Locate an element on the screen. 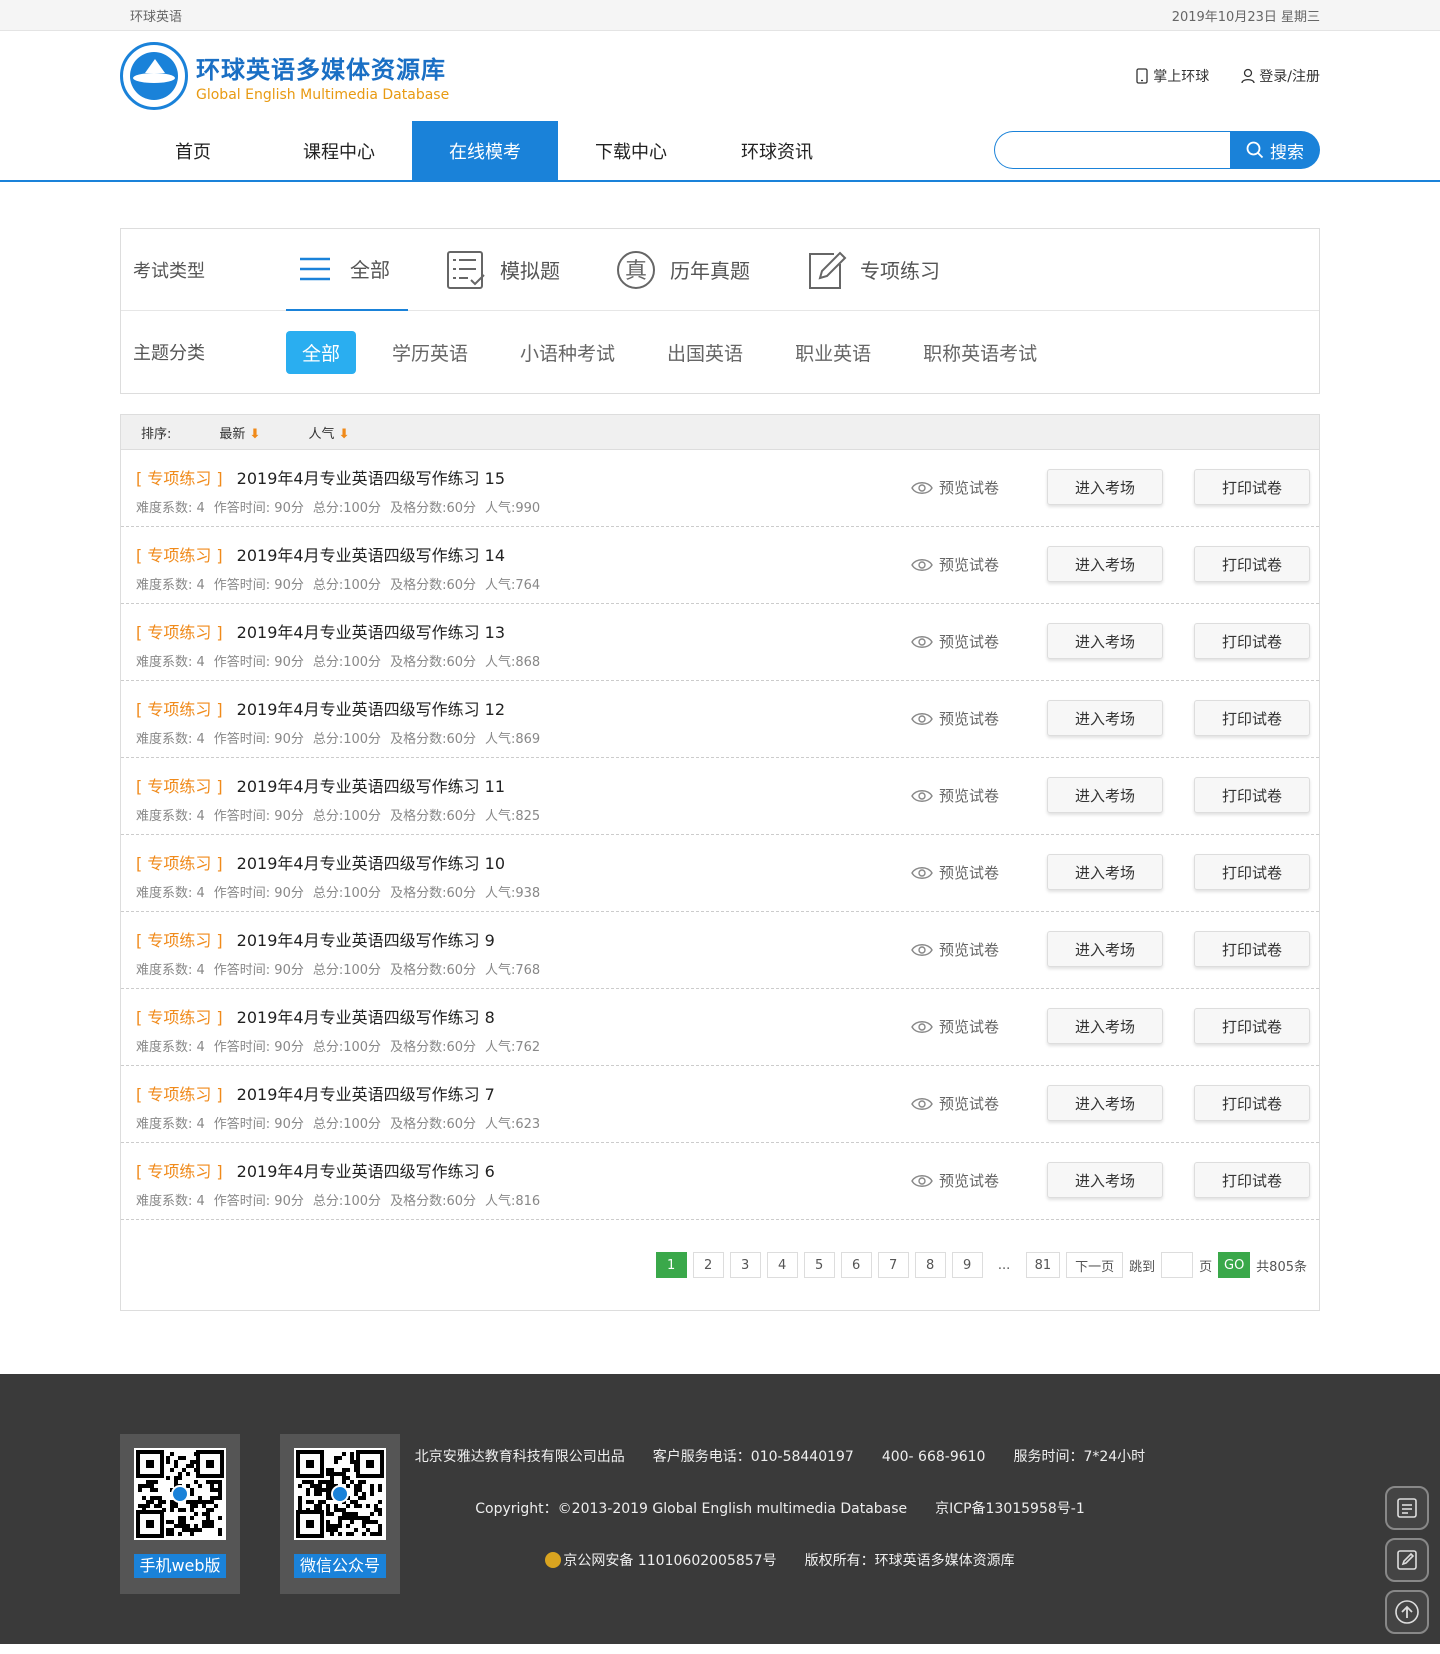 This screenshot has height=1654, width=1440. logo-subtitle: Global English Multimedia Database is located at coordinates (323, 94).